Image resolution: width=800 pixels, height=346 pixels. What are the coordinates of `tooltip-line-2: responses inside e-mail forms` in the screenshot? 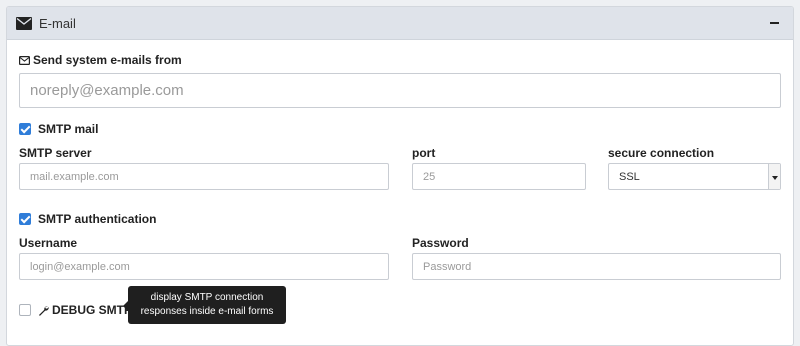 It's located at (207, 311).